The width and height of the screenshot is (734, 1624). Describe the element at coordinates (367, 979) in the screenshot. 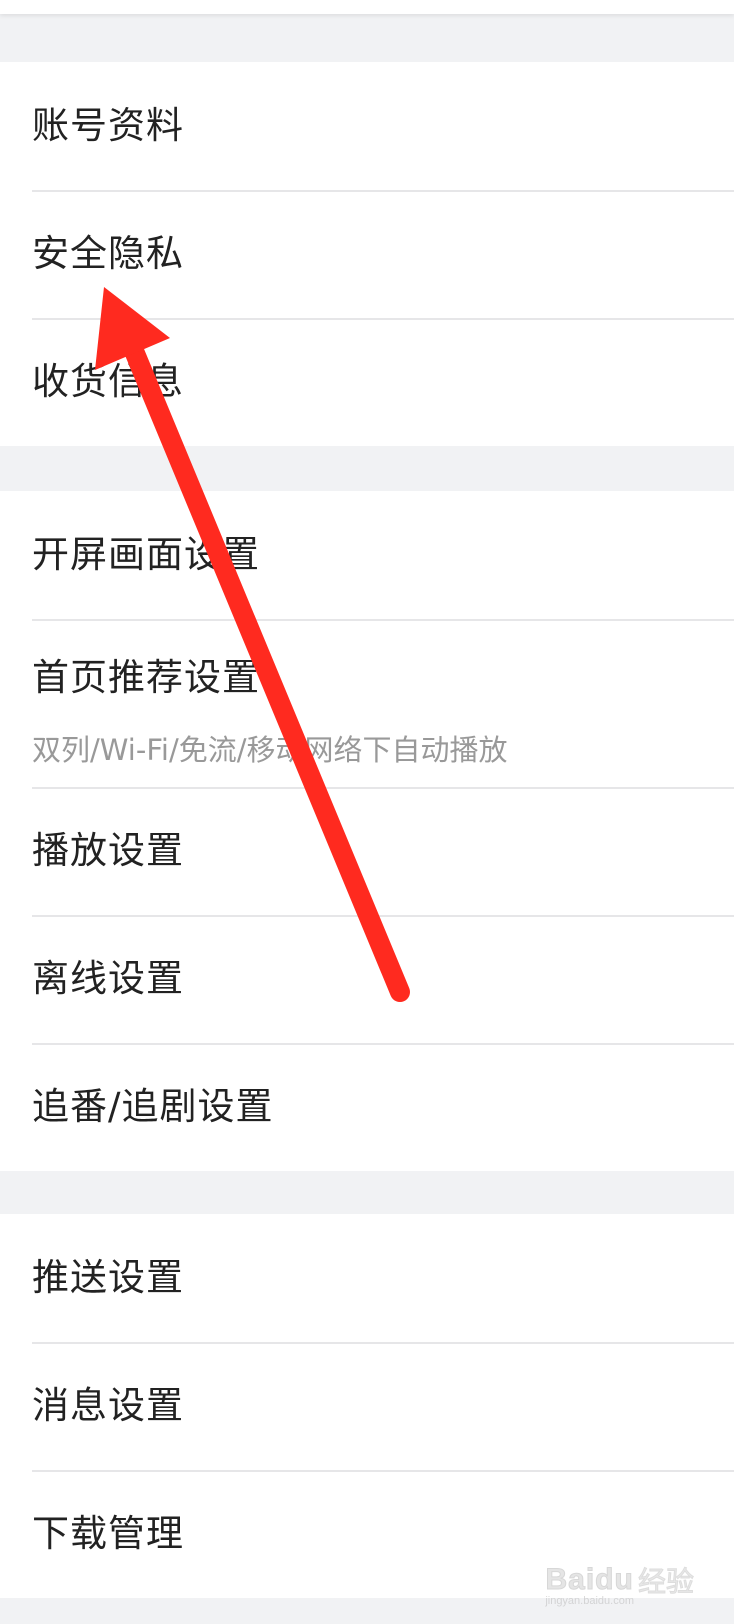

I see `offline-settings-row: 离线设置` at that location.